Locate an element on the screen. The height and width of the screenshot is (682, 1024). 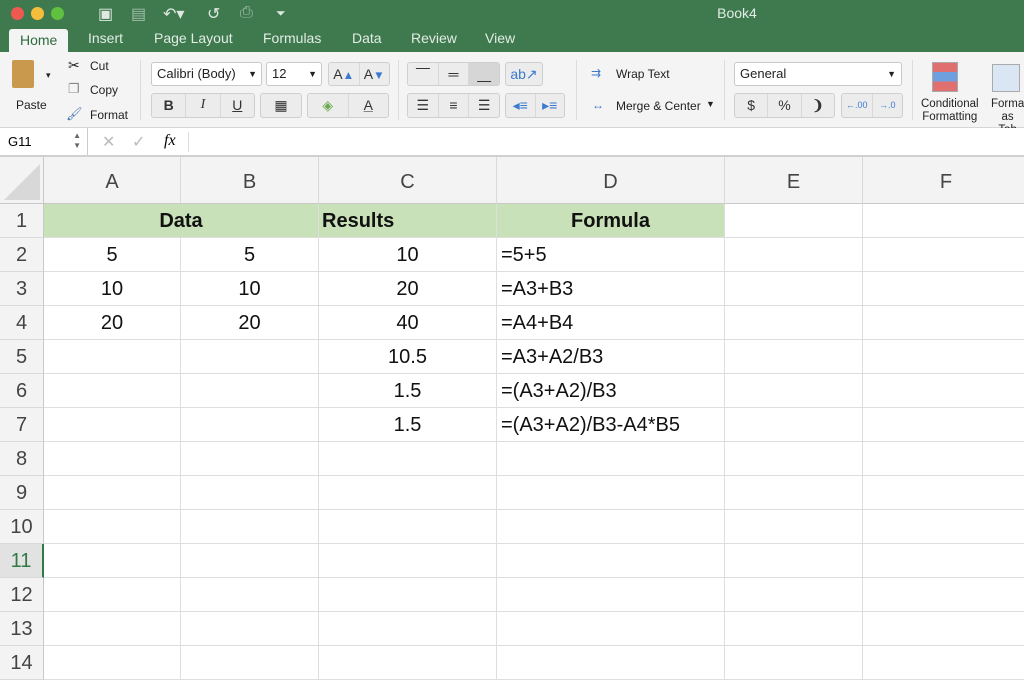
cell-c7: 1.5 is located at coordinates (408, 425).